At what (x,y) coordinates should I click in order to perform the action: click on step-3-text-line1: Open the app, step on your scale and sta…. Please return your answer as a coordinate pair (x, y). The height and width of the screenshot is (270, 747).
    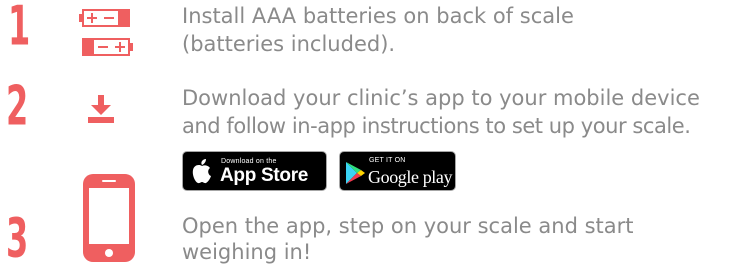
    Looking at the image, I should click on (408, 226).